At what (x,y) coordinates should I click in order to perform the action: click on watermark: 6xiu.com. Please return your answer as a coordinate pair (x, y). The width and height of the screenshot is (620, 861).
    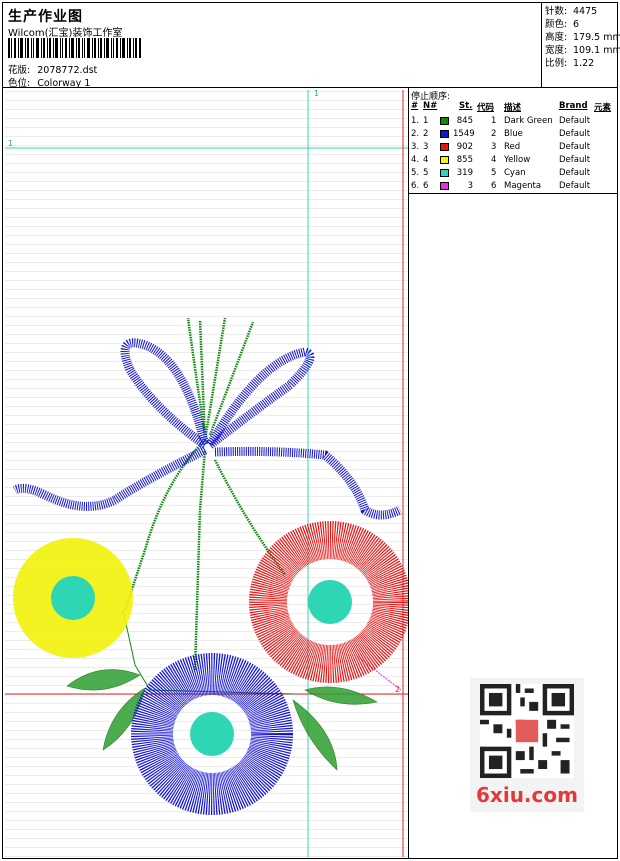
    Looking at the image, I should click on (527, 744).